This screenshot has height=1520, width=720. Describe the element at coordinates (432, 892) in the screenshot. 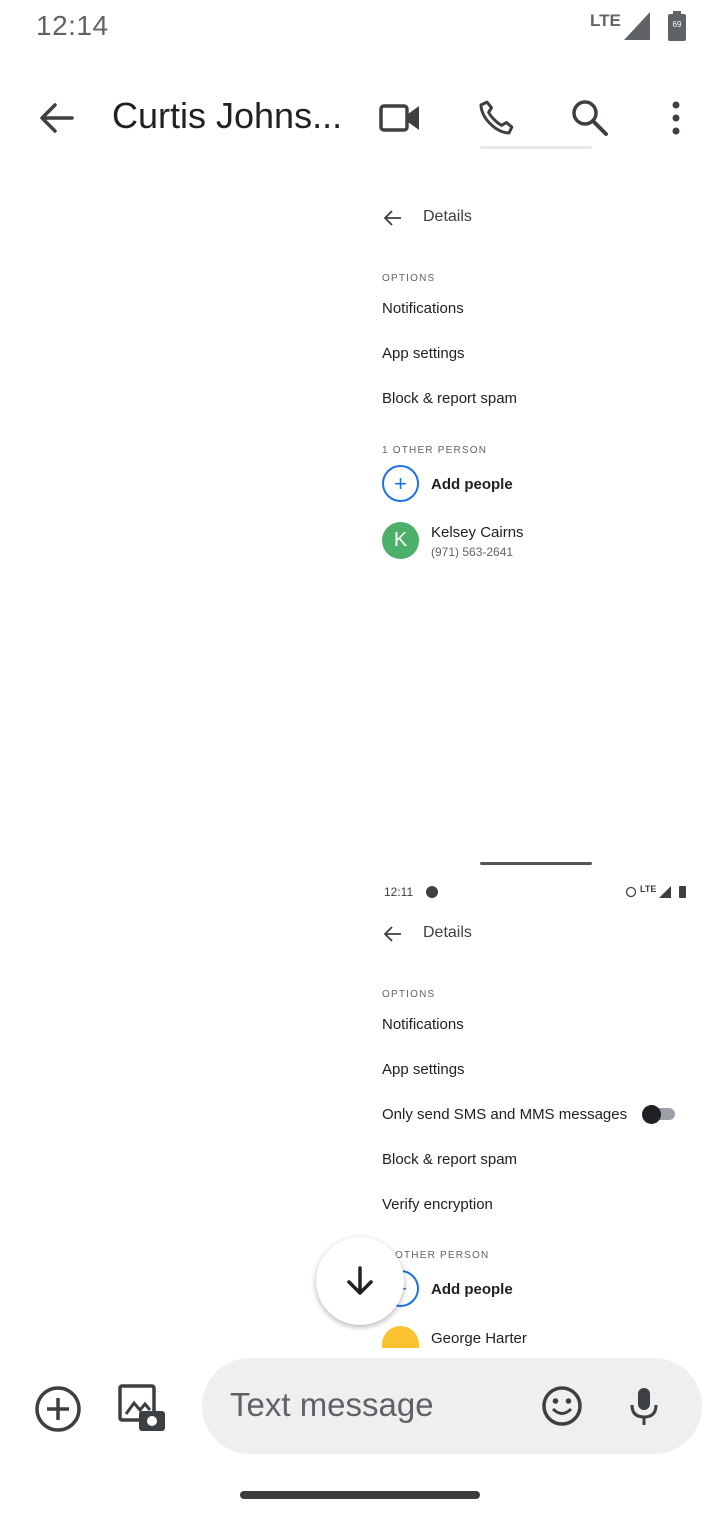

I see `spotify-icon` at that location.